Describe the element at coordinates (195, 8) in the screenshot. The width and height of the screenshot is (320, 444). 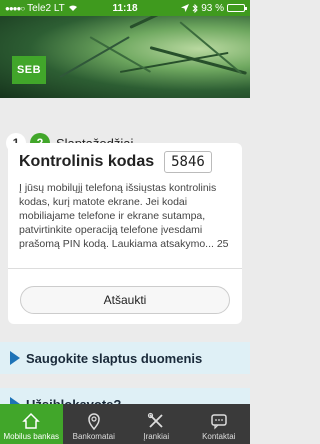
I see `bluetooth-icon` at that location.